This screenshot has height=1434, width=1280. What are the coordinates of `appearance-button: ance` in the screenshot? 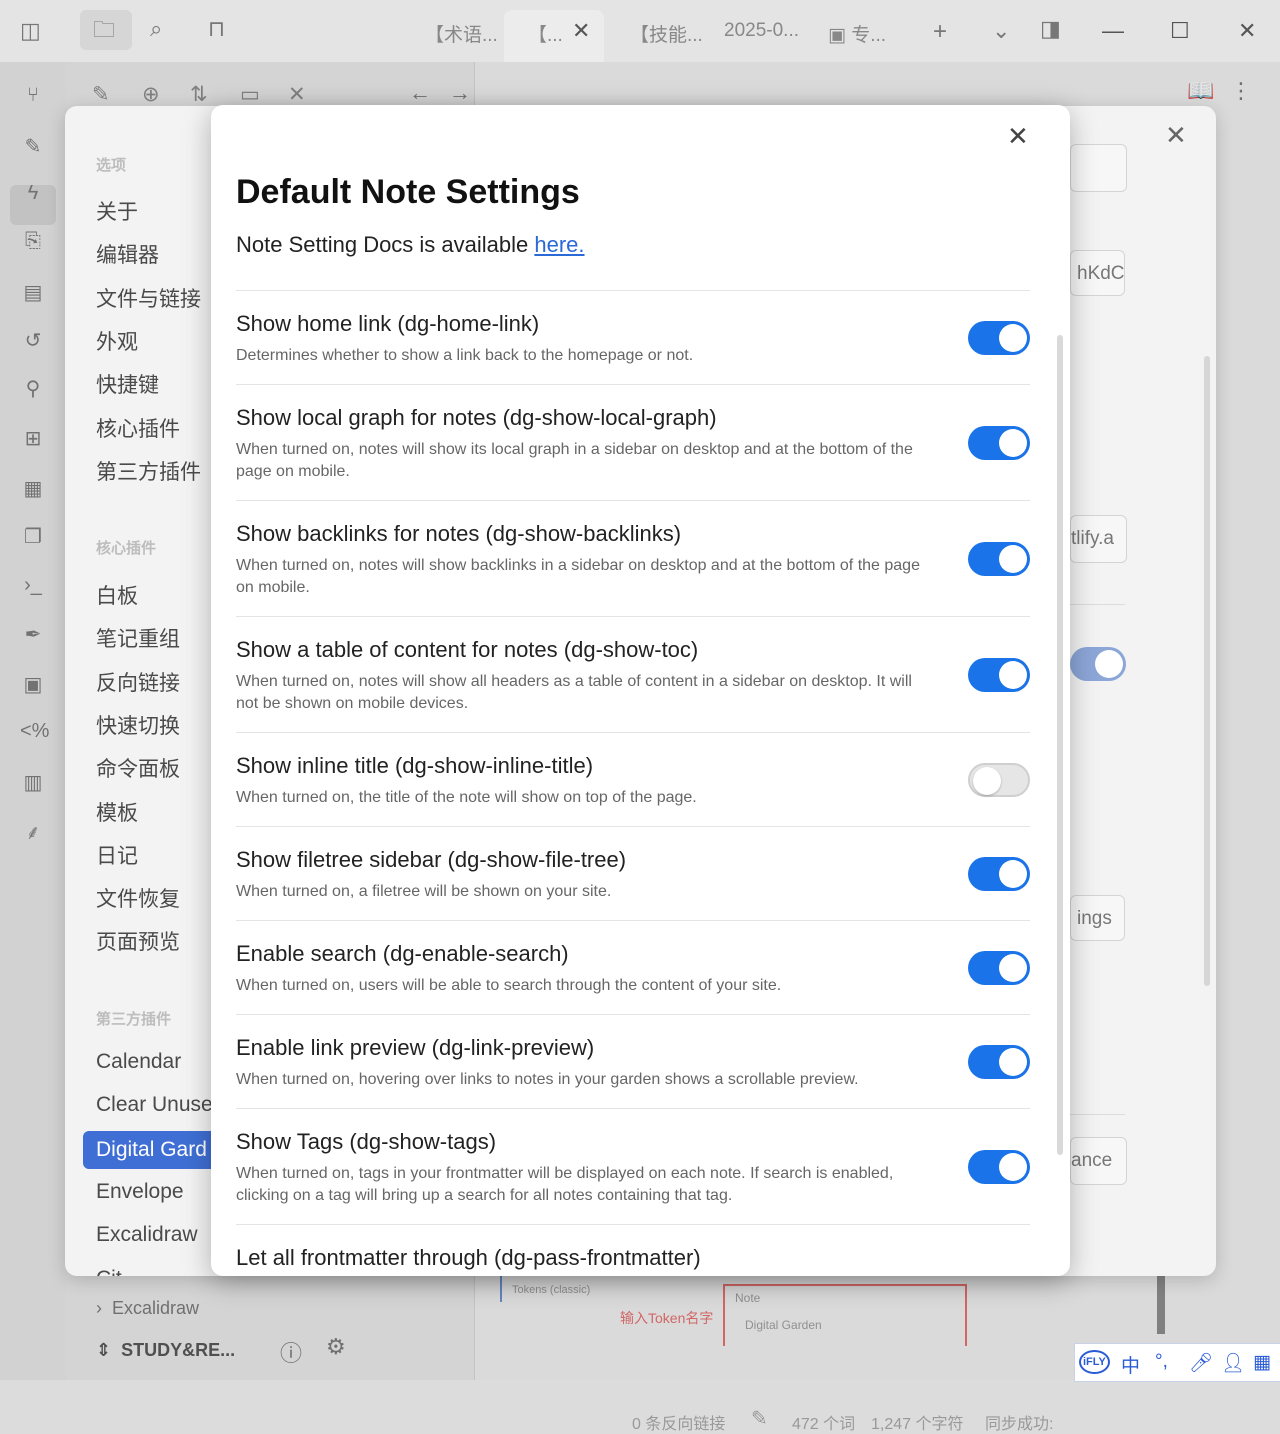 It's located at (1098, 1161).